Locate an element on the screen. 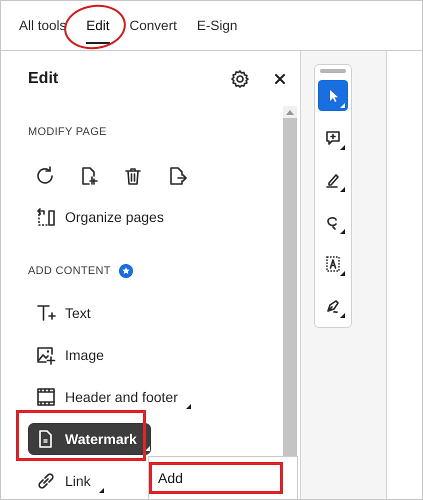 The width and height of the screenshot is (423, 500). settings-icon is located at coordinates (240, 78).